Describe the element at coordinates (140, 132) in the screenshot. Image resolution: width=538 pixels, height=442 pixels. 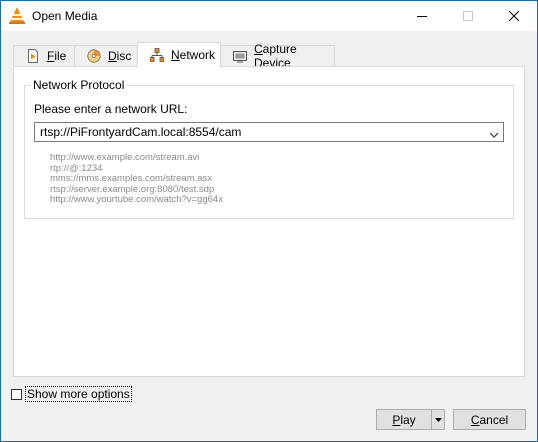
I see `network-url-value: rtsp://PiFrontyardCam.local:8554/cam` at that location.